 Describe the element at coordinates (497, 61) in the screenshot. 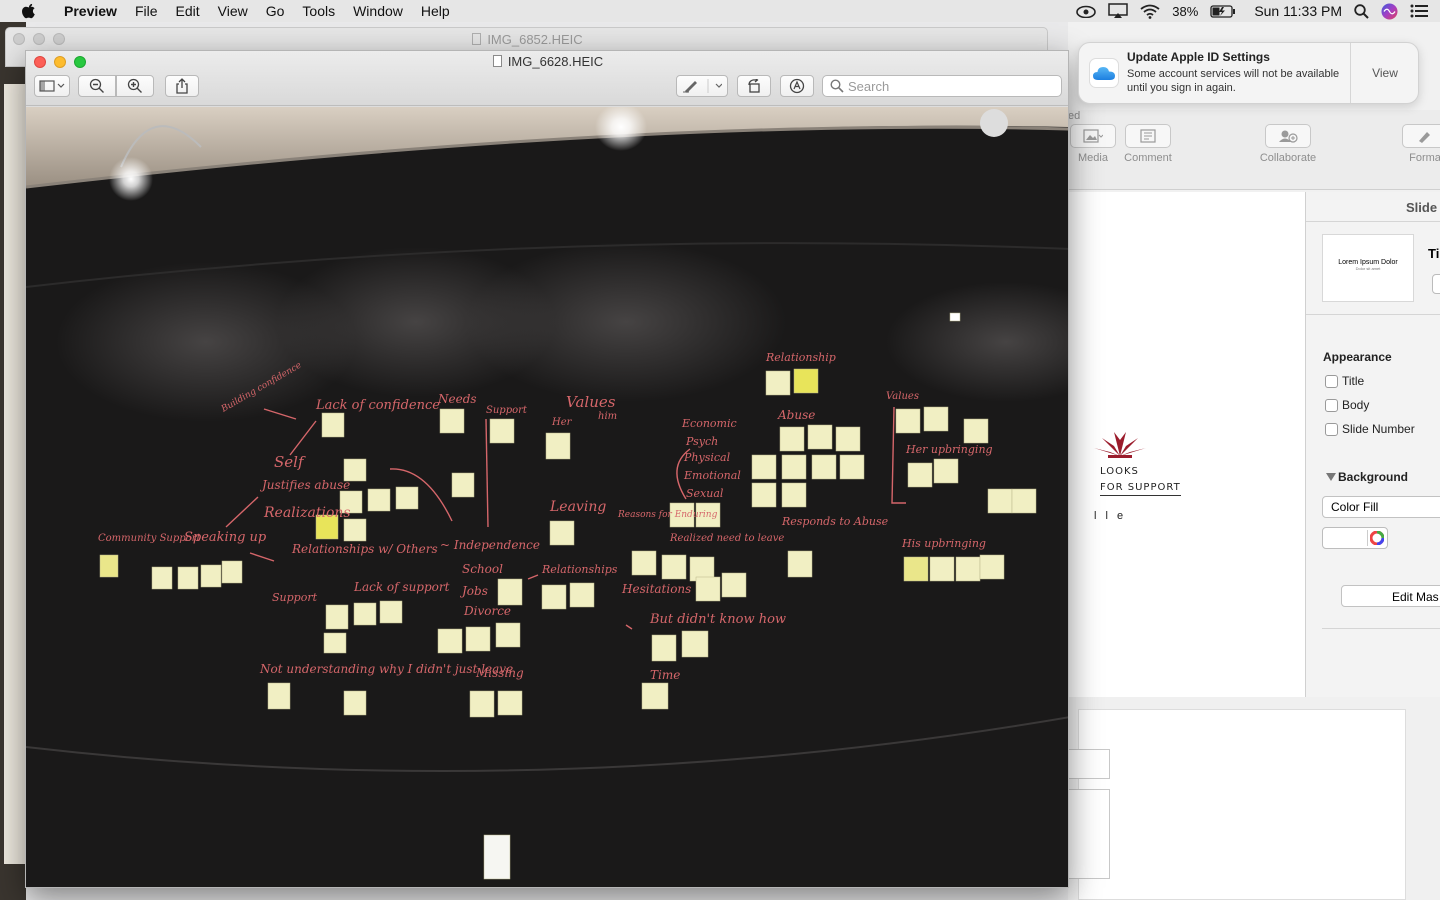

I see `document-icon` at that location.